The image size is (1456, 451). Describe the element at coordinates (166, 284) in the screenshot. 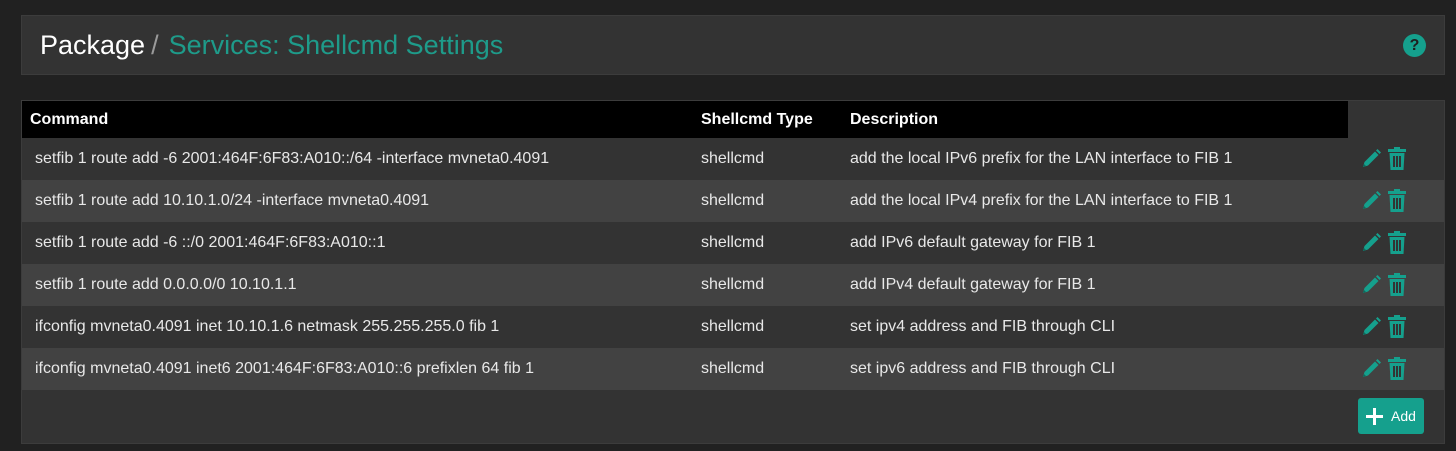

I see `command-cell: setfib 1 route add 0.0.0.0/0 10.10.1.1` at that location.